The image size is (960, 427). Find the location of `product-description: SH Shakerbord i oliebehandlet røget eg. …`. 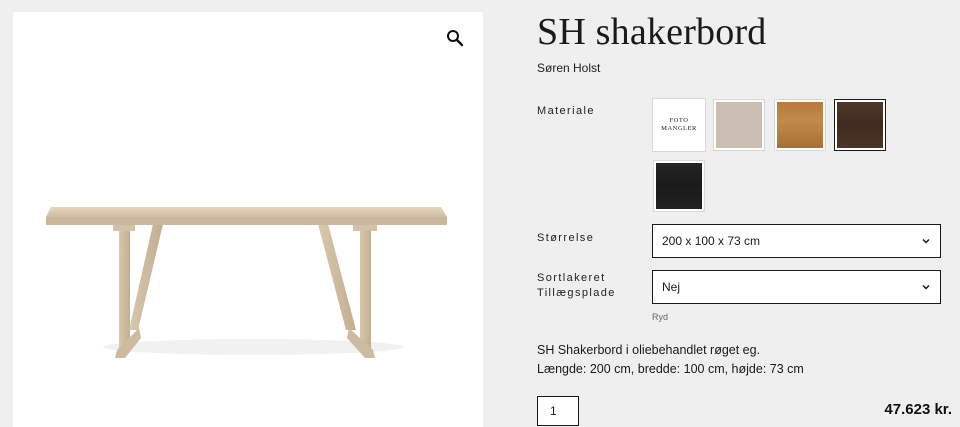

product-description: SH Shakerbord i oliebehandlet røget eg. … is located at coordinates (670, 360).